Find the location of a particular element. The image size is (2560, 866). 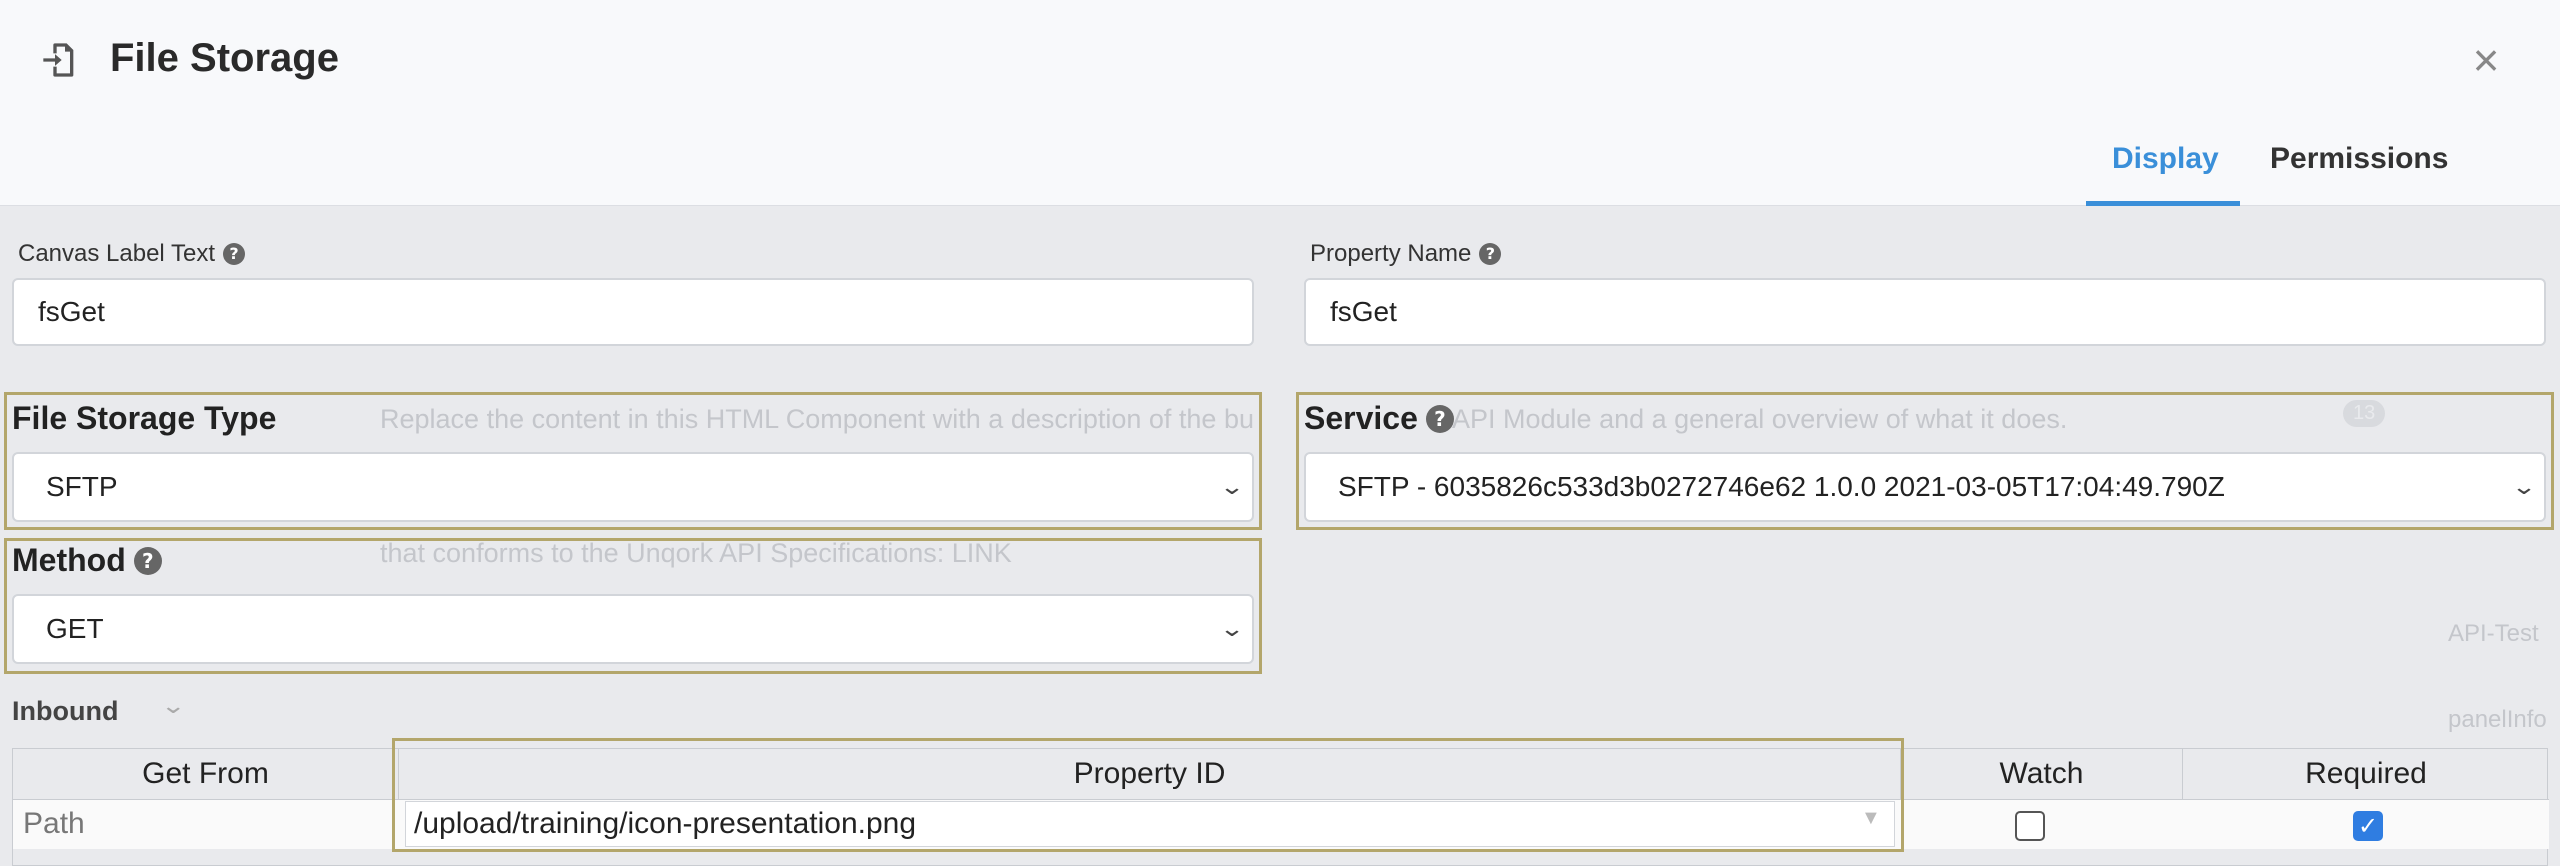

tab-display: Display is located at coordinates (2165, 159).